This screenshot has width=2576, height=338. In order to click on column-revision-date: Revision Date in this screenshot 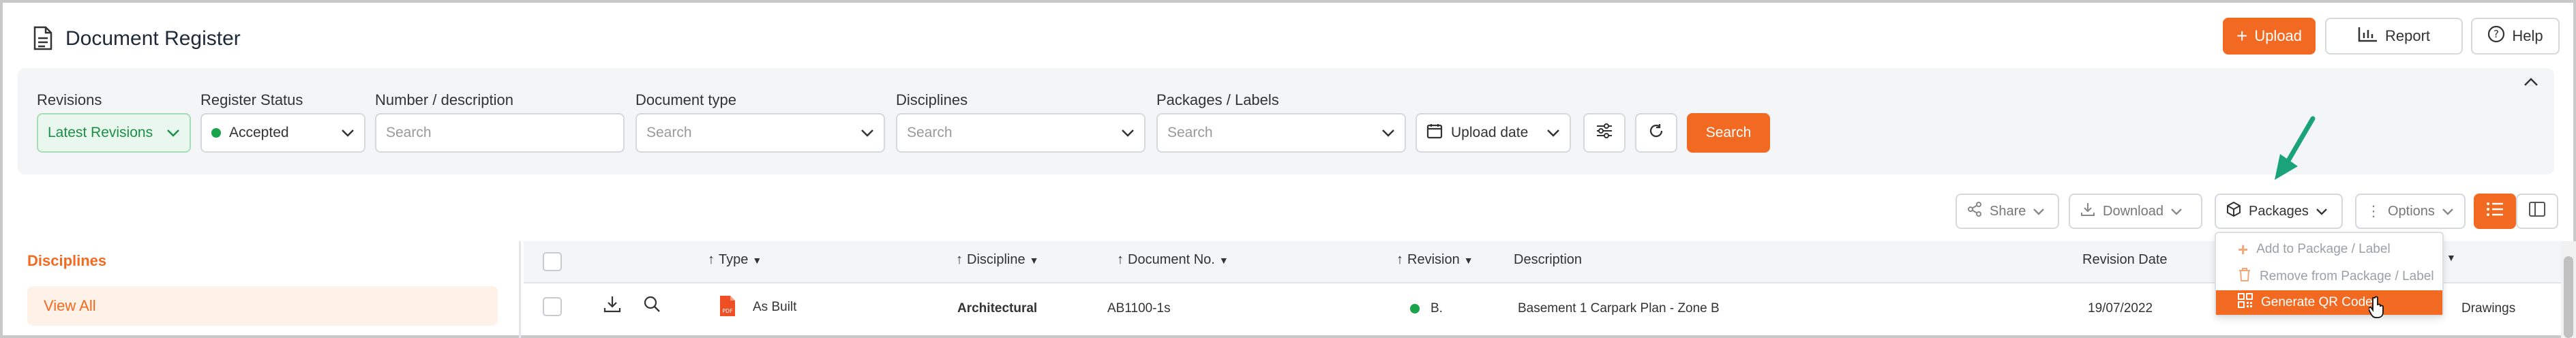, I will do `click(2125, 260)`.